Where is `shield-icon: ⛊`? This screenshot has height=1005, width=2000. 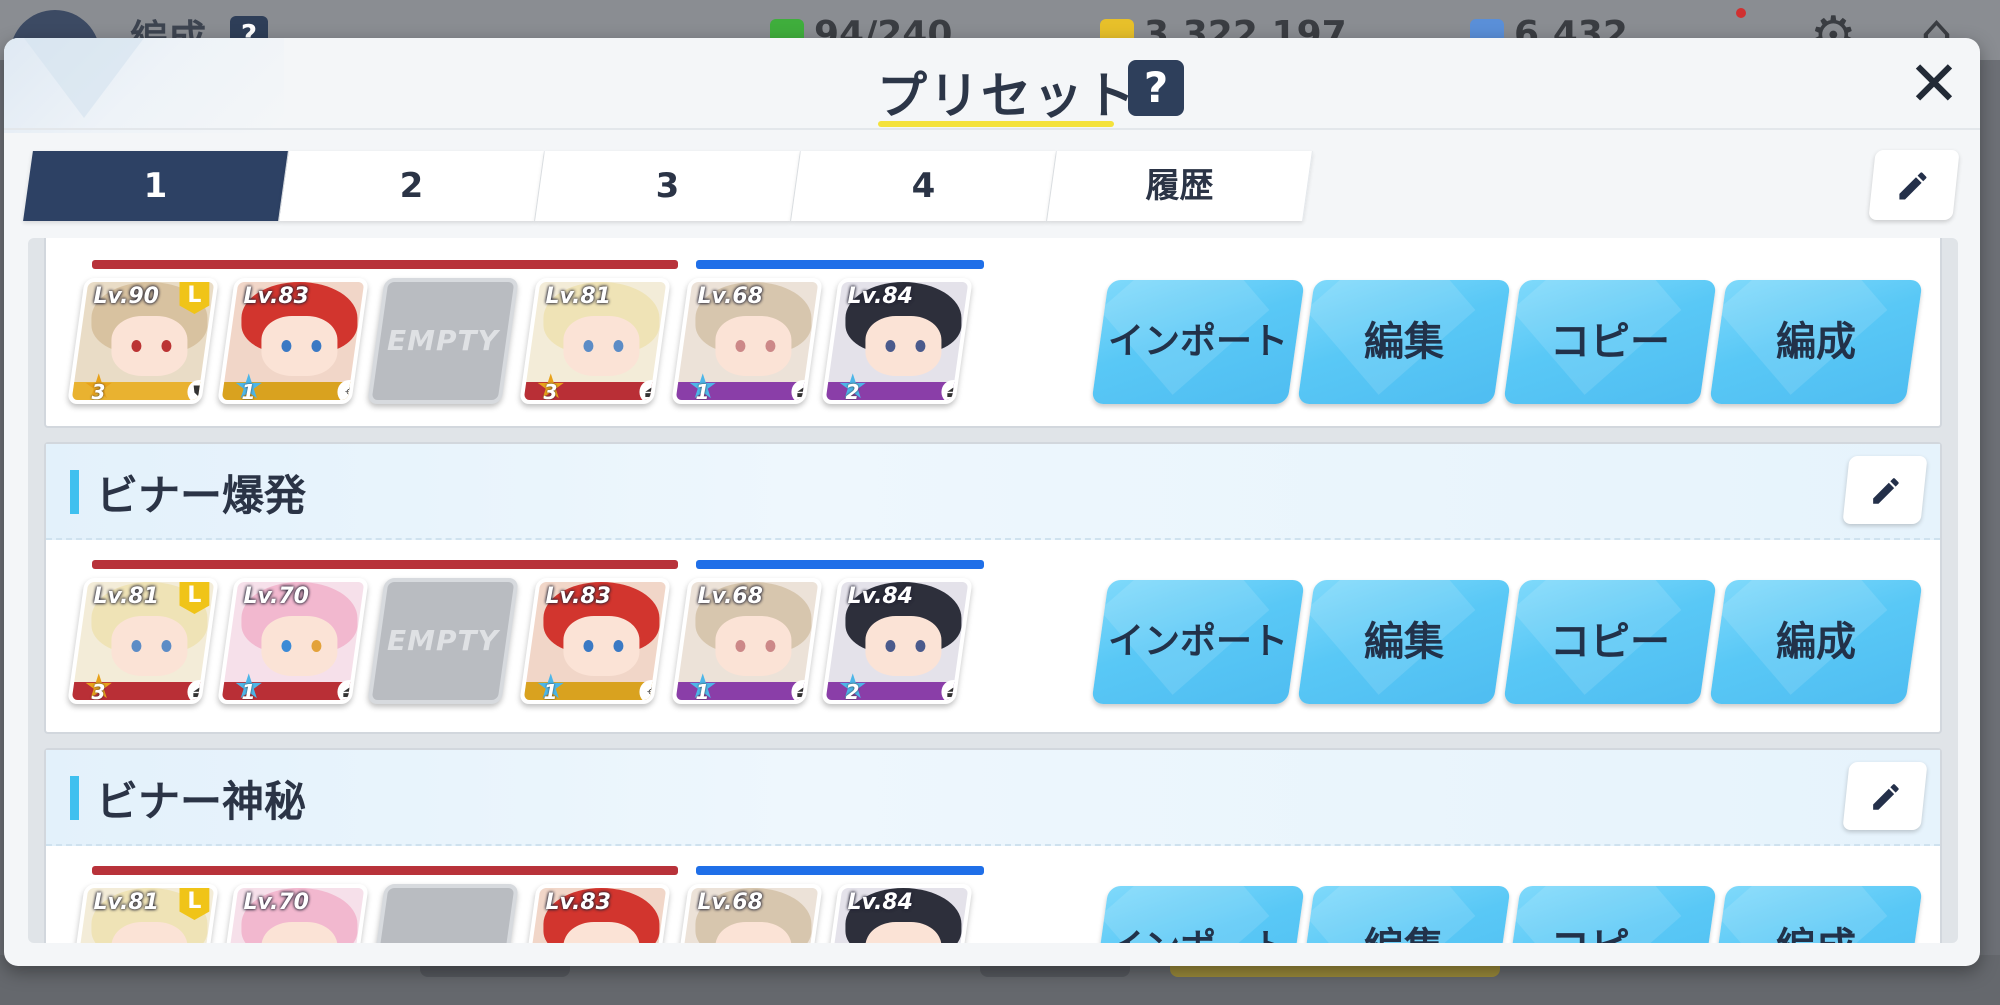
shield-icon: ⛊ is located at coordinates (199, 392).